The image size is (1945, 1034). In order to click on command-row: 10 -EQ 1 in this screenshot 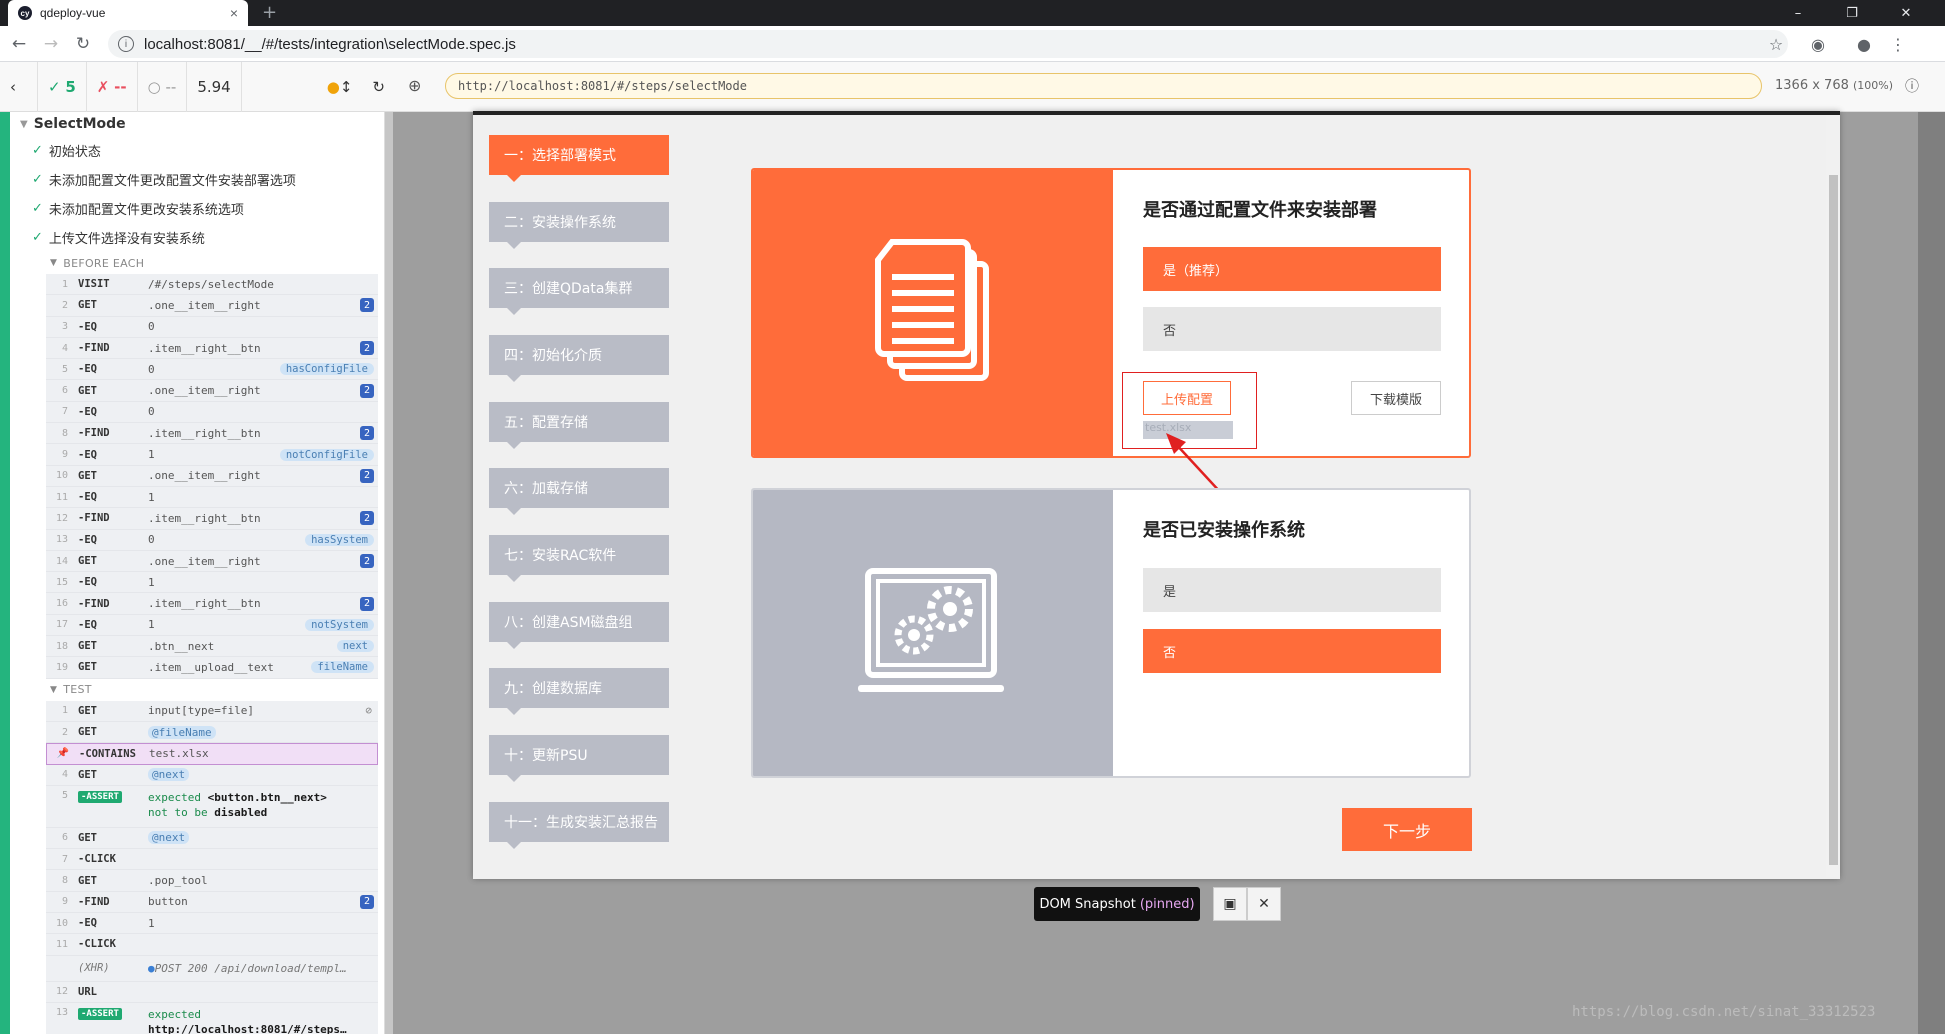, I will do `click(212, 924)`.